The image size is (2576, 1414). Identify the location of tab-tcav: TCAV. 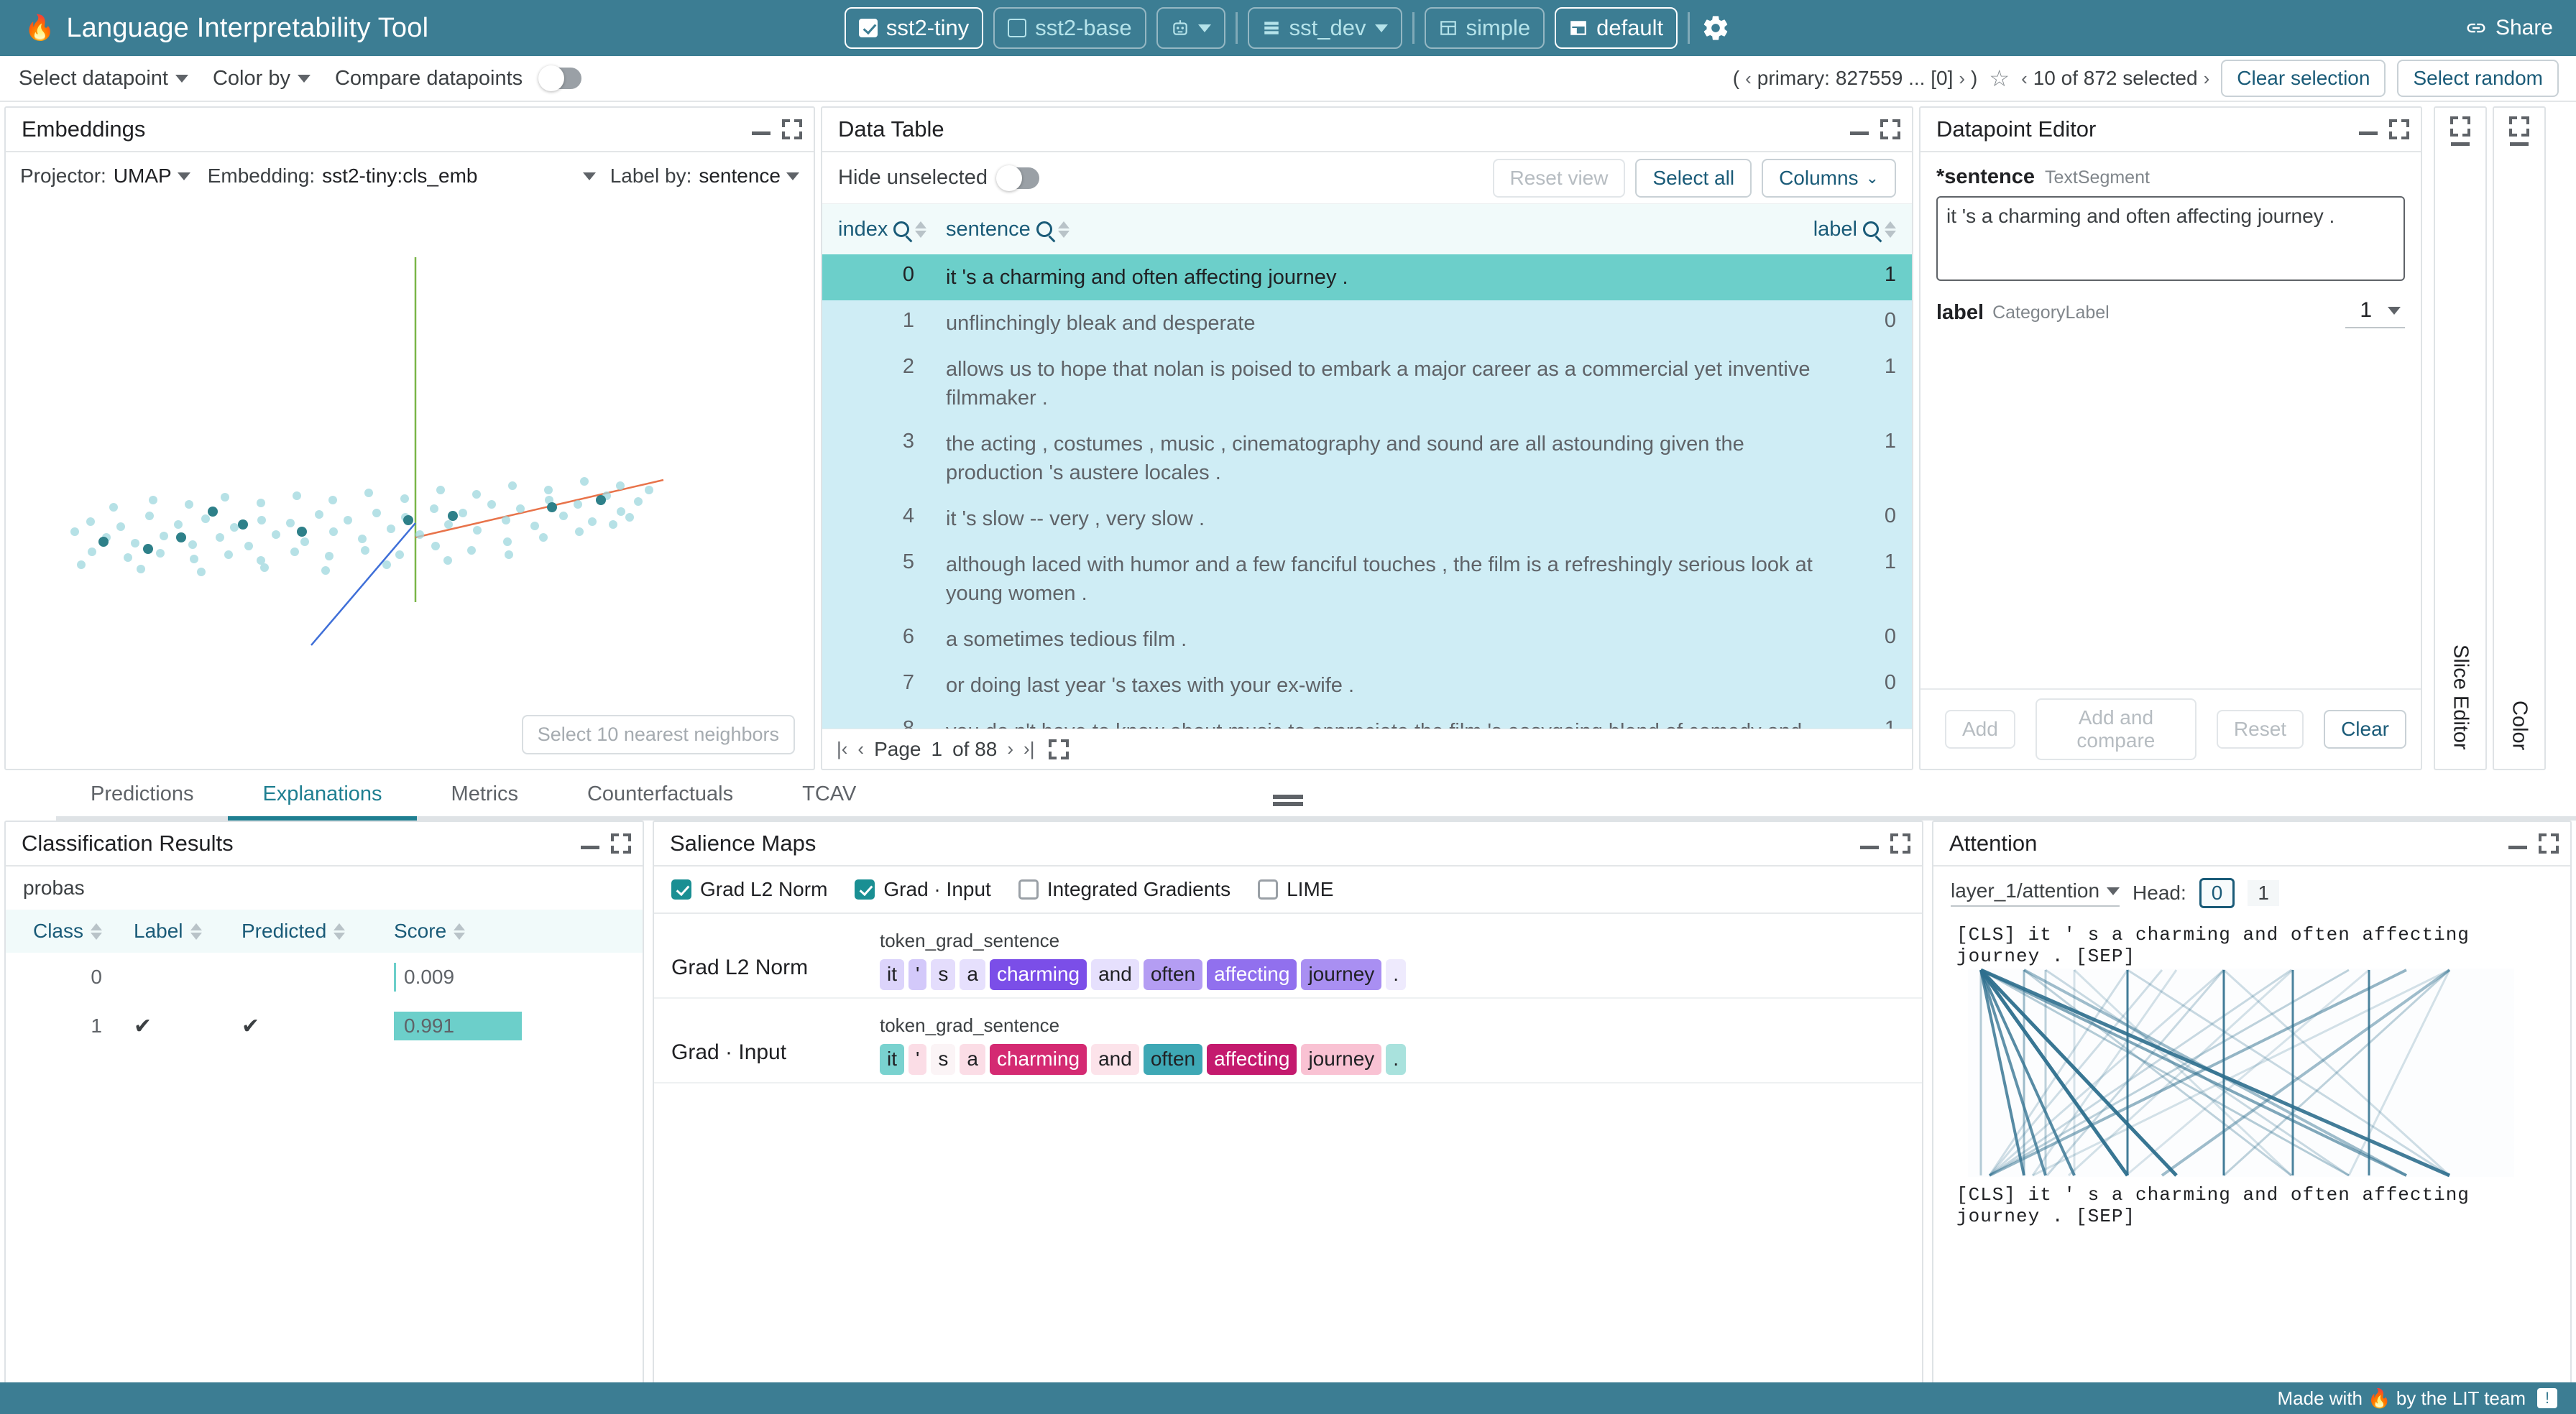
(829, 799).